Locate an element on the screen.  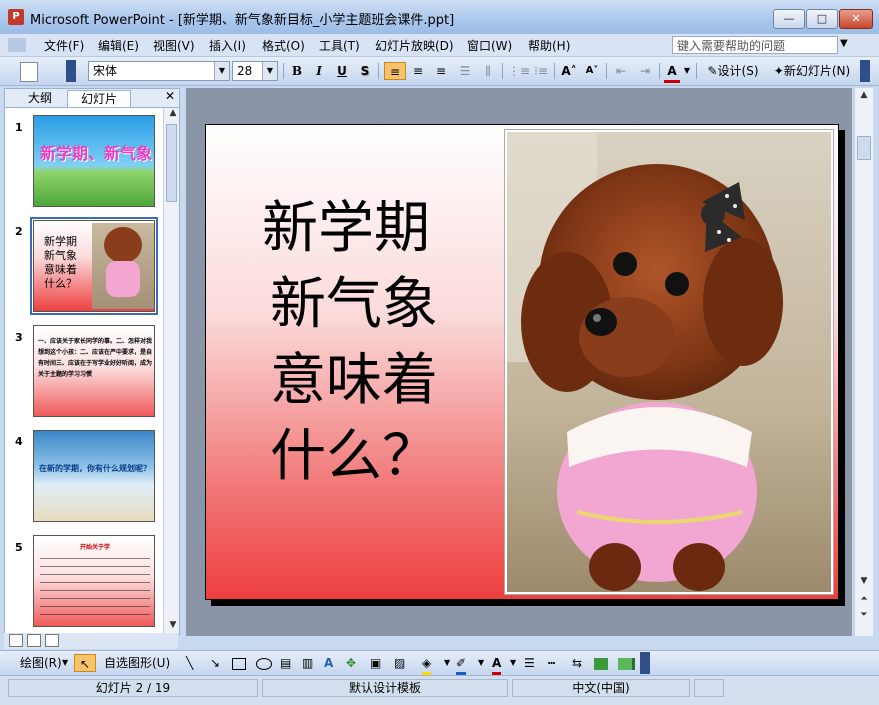
font-color-button: A is located at coordinates (672, 72).